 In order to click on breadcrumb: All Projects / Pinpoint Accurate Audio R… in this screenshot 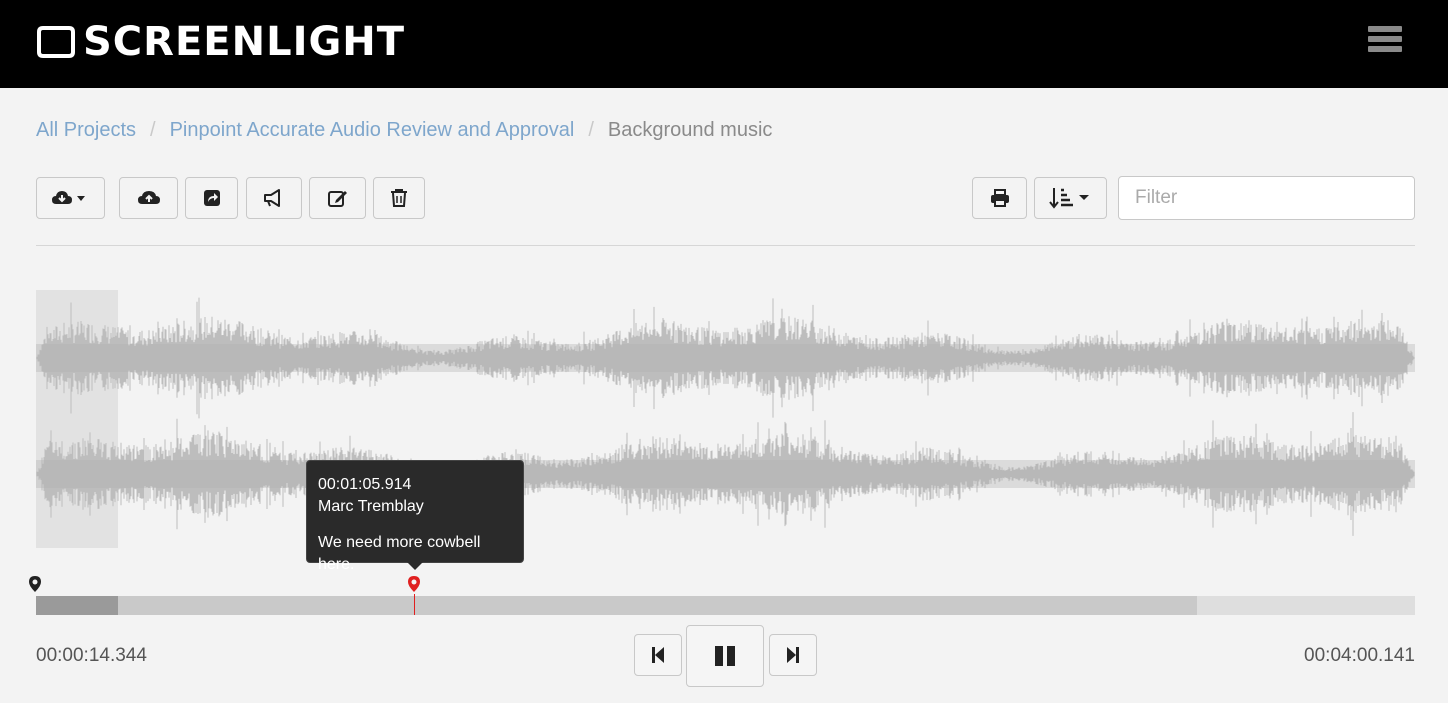, I will do `click(404, 130)`.